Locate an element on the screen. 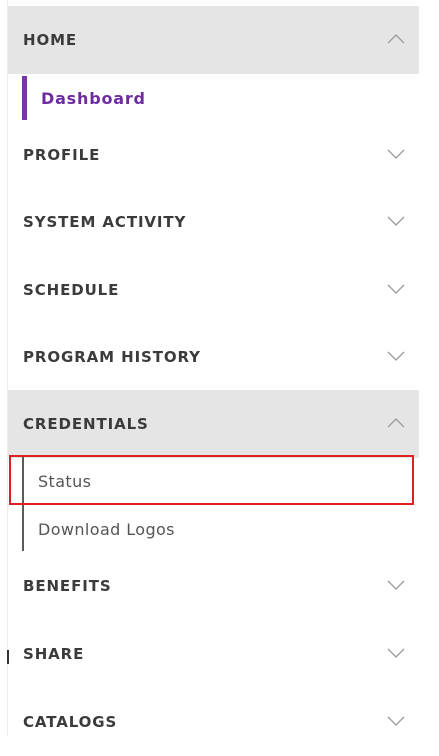  nav-item-status: Status is located at coordinates (221, 481).